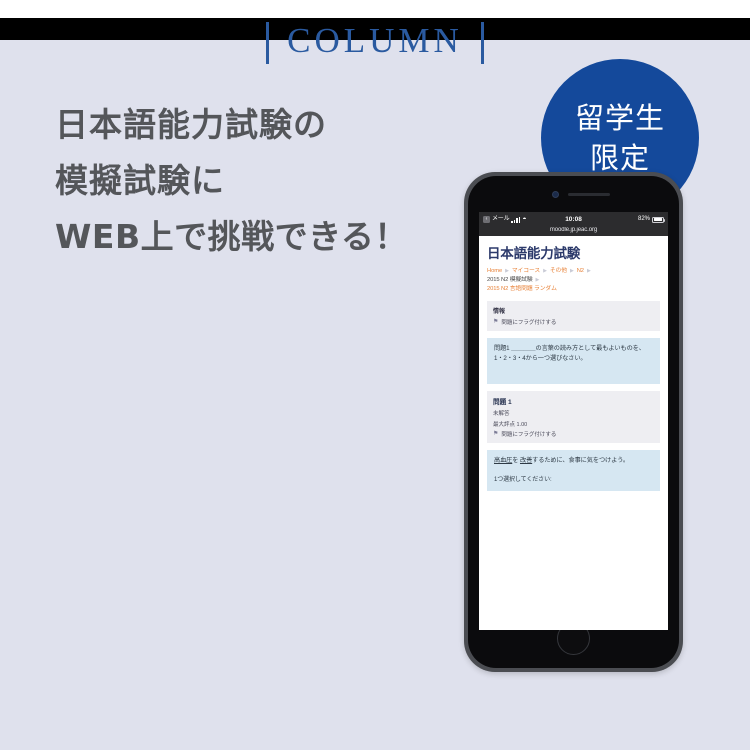  I want to click on breadcrumb-item-n2: N2, so click(580, 271).